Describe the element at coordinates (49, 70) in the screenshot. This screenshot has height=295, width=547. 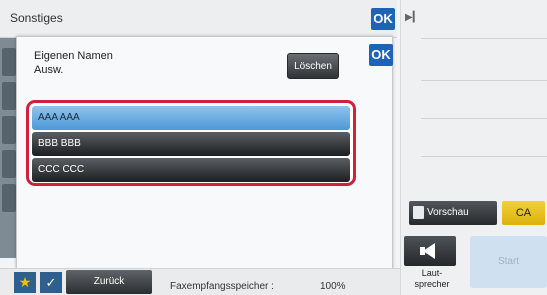
I see `dialog-title-line2: Ausw.` at that location.